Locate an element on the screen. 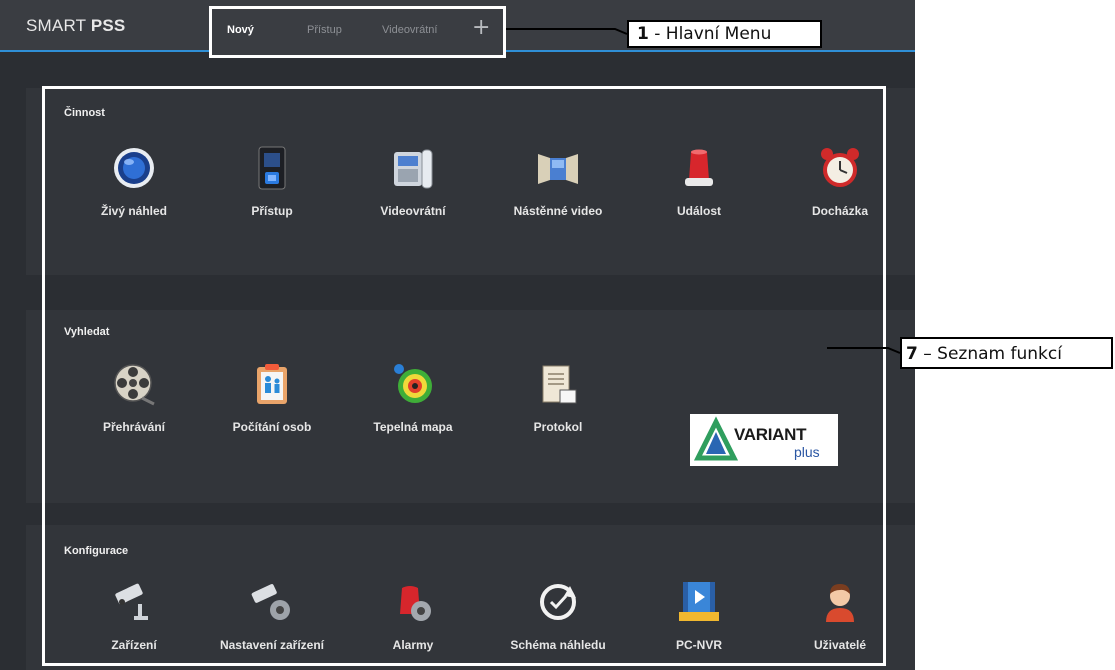 The image size is (1115, 670). callout-text: – Seznam funkcí is located at coordinates (989, 354).